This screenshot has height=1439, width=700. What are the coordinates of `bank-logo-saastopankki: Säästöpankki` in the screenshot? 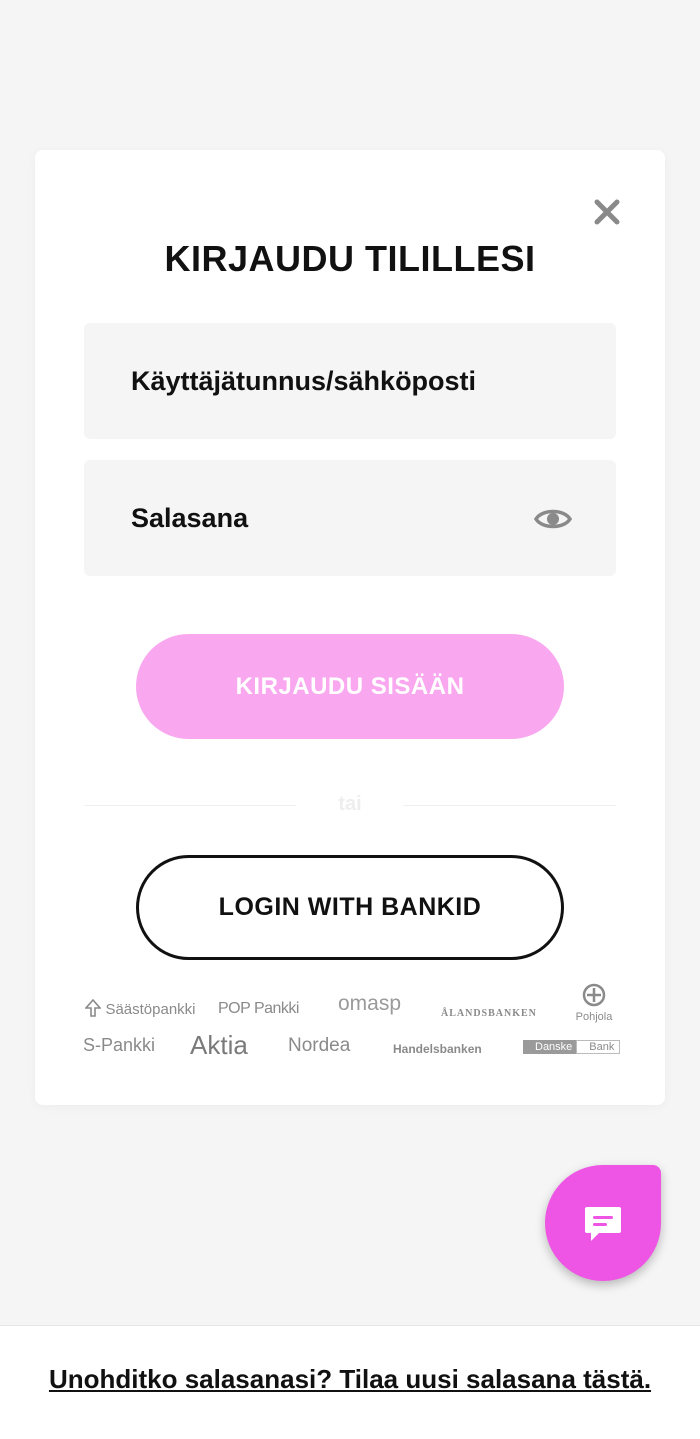 It's located at (140, 1008).